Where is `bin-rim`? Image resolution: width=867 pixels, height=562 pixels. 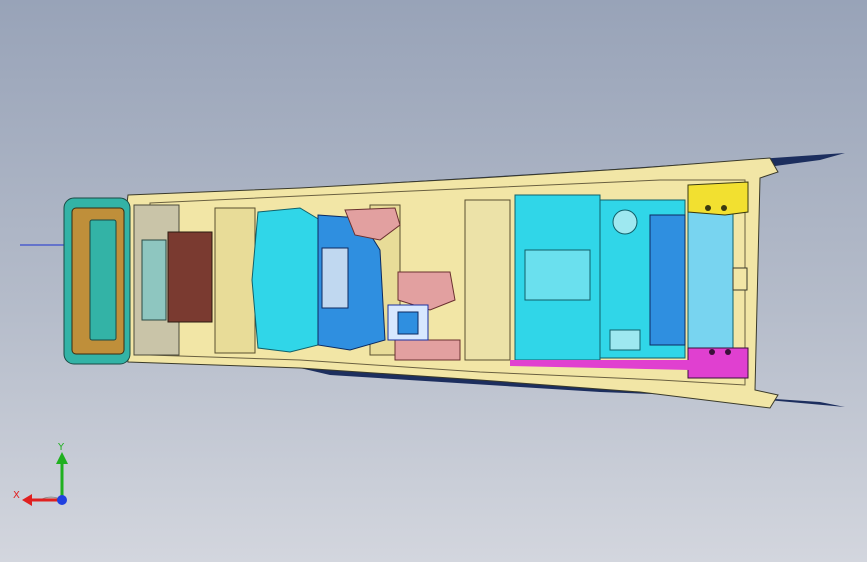 bin-rim is located at coordinates (154, 280).